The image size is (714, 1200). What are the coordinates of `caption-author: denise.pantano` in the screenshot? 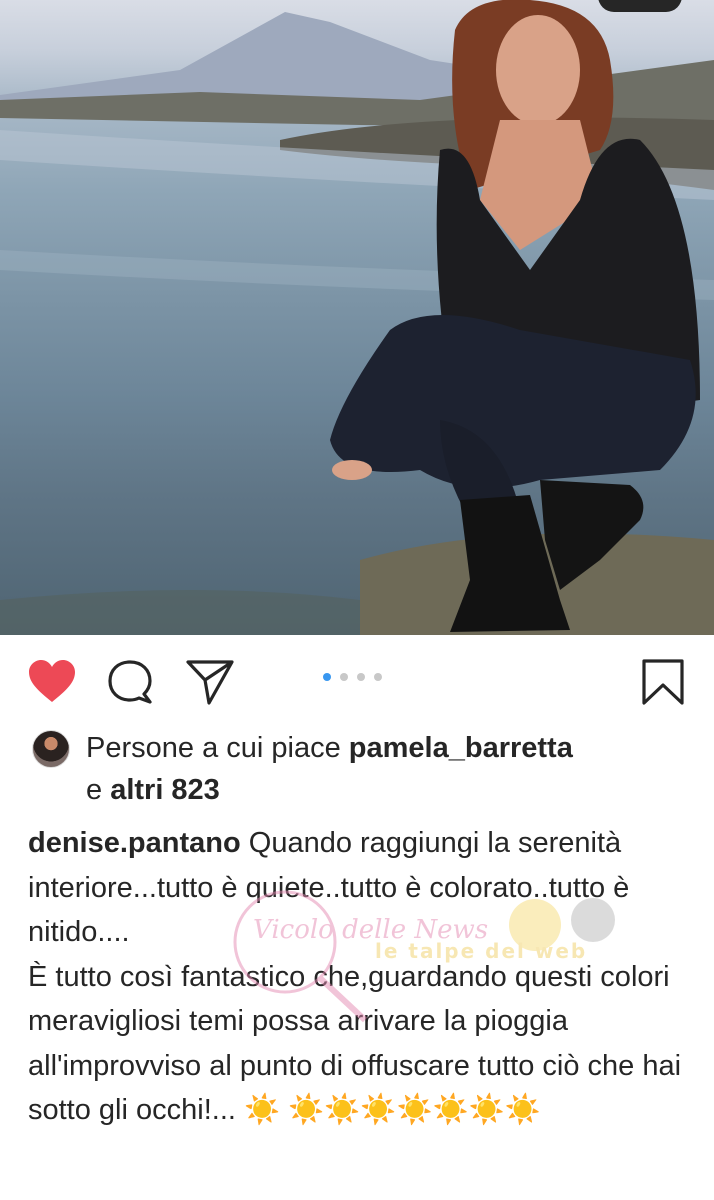 It's located at (134, 843).